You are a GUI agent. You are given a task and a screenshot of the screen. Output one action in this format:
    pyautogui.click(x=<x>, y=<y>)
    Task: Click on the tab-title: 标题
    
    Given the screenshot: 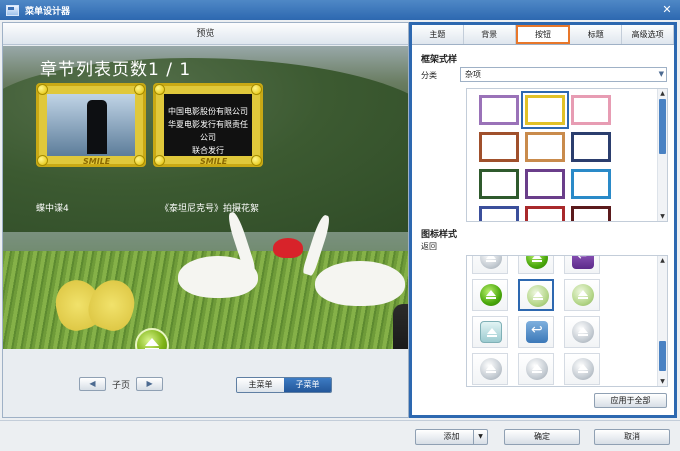 What is the action you would take?
    pyautogui.click(x=596, y=34)
    